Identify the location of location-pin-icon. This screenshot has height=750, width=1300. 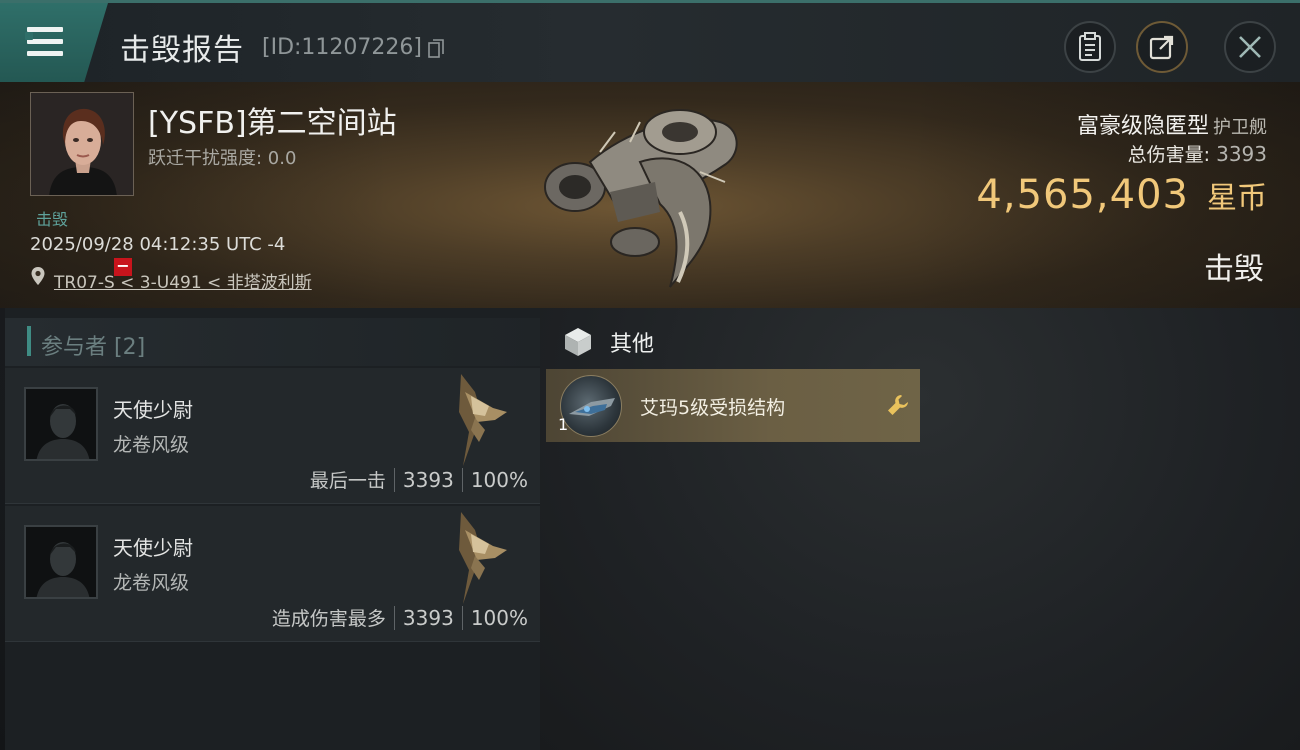
(38, 276).